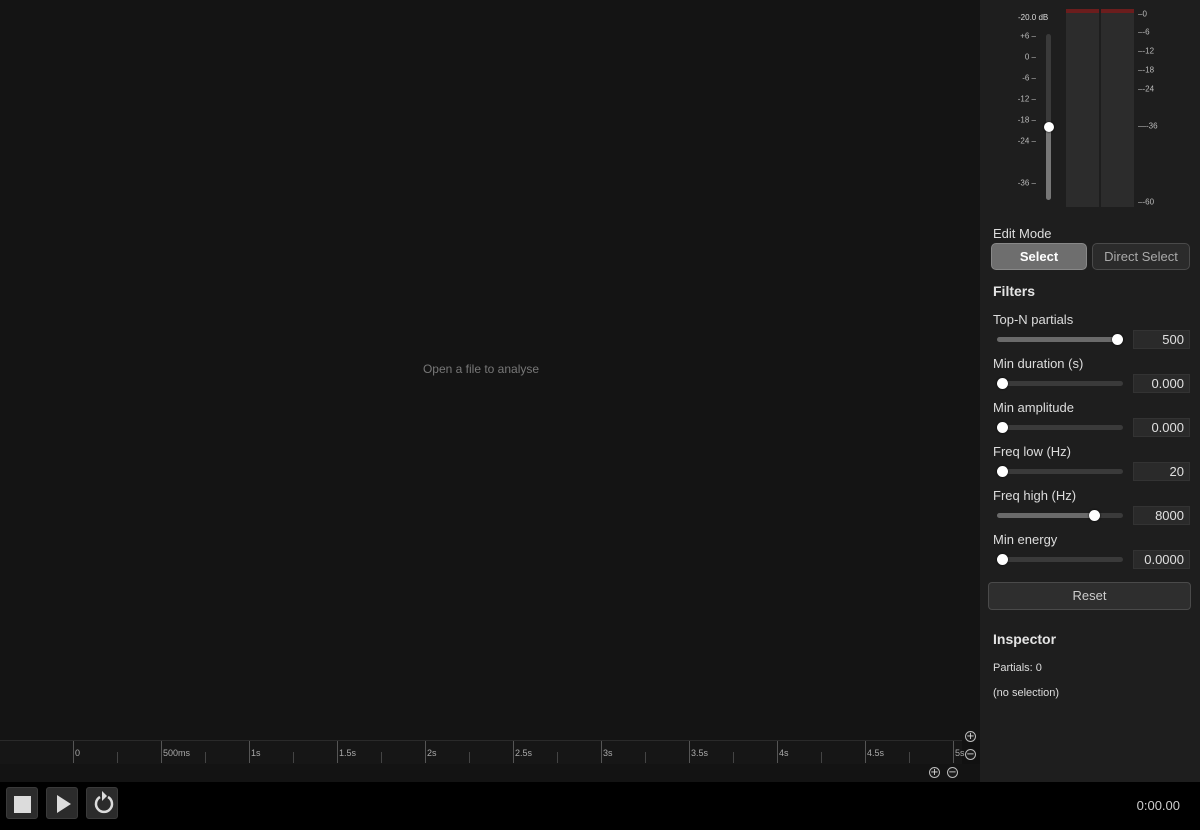 Image resolution: width=1200 pixels, height=830 pixels. I want to click on meter-scale-label: –-18, so click(1146, 70).